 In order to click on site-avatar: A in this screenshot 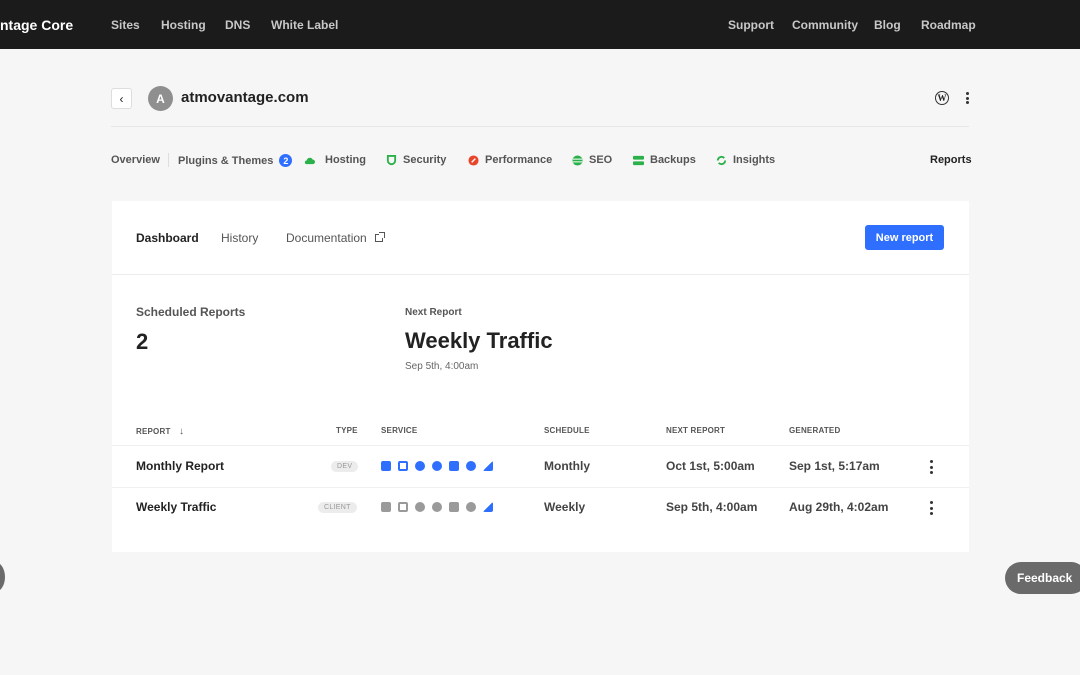, I will do `click(160, 98)`.